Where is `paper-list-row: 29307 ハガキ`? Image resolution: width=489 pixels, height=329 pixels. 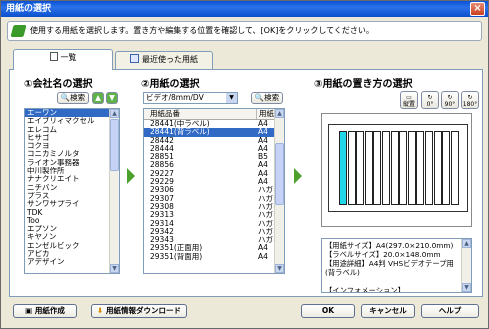
paper-list-row: 29307 ハガキ is located at coordinates (214, 199).